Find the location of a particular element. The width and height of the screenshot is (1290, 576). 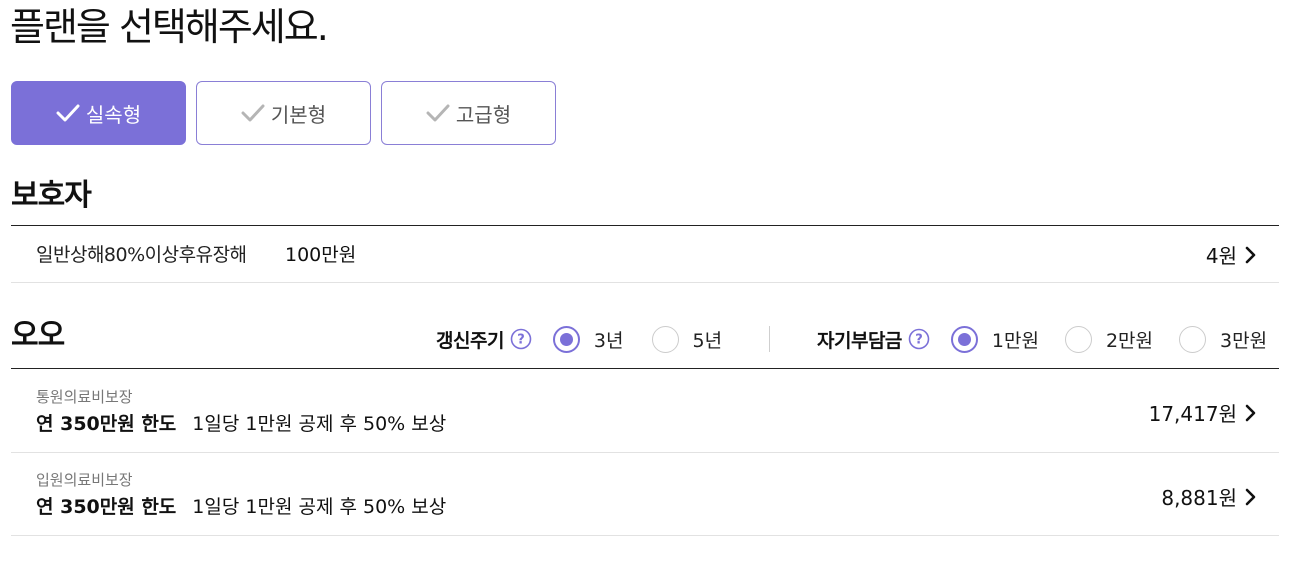

plan-selector: 실속형 기본형 고급형 is located at coordinates (283, 113).